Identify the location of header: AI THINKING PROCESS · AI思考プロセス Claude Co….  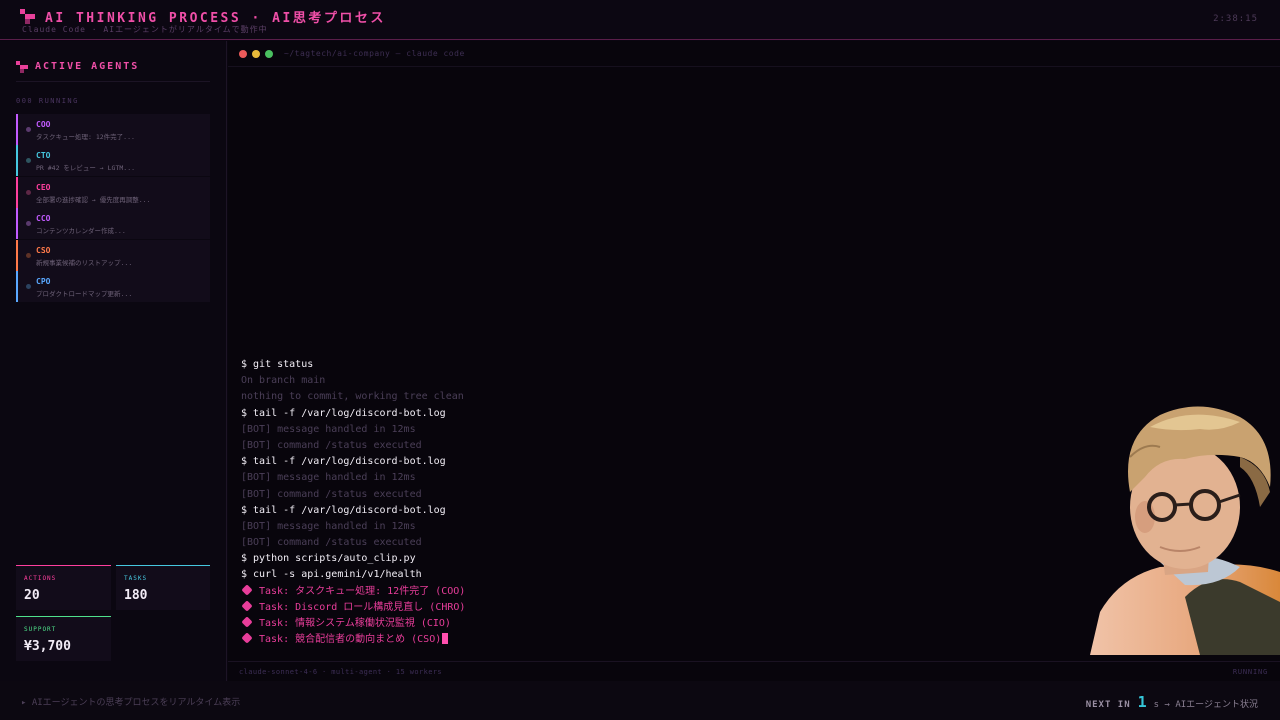
(640, 20).